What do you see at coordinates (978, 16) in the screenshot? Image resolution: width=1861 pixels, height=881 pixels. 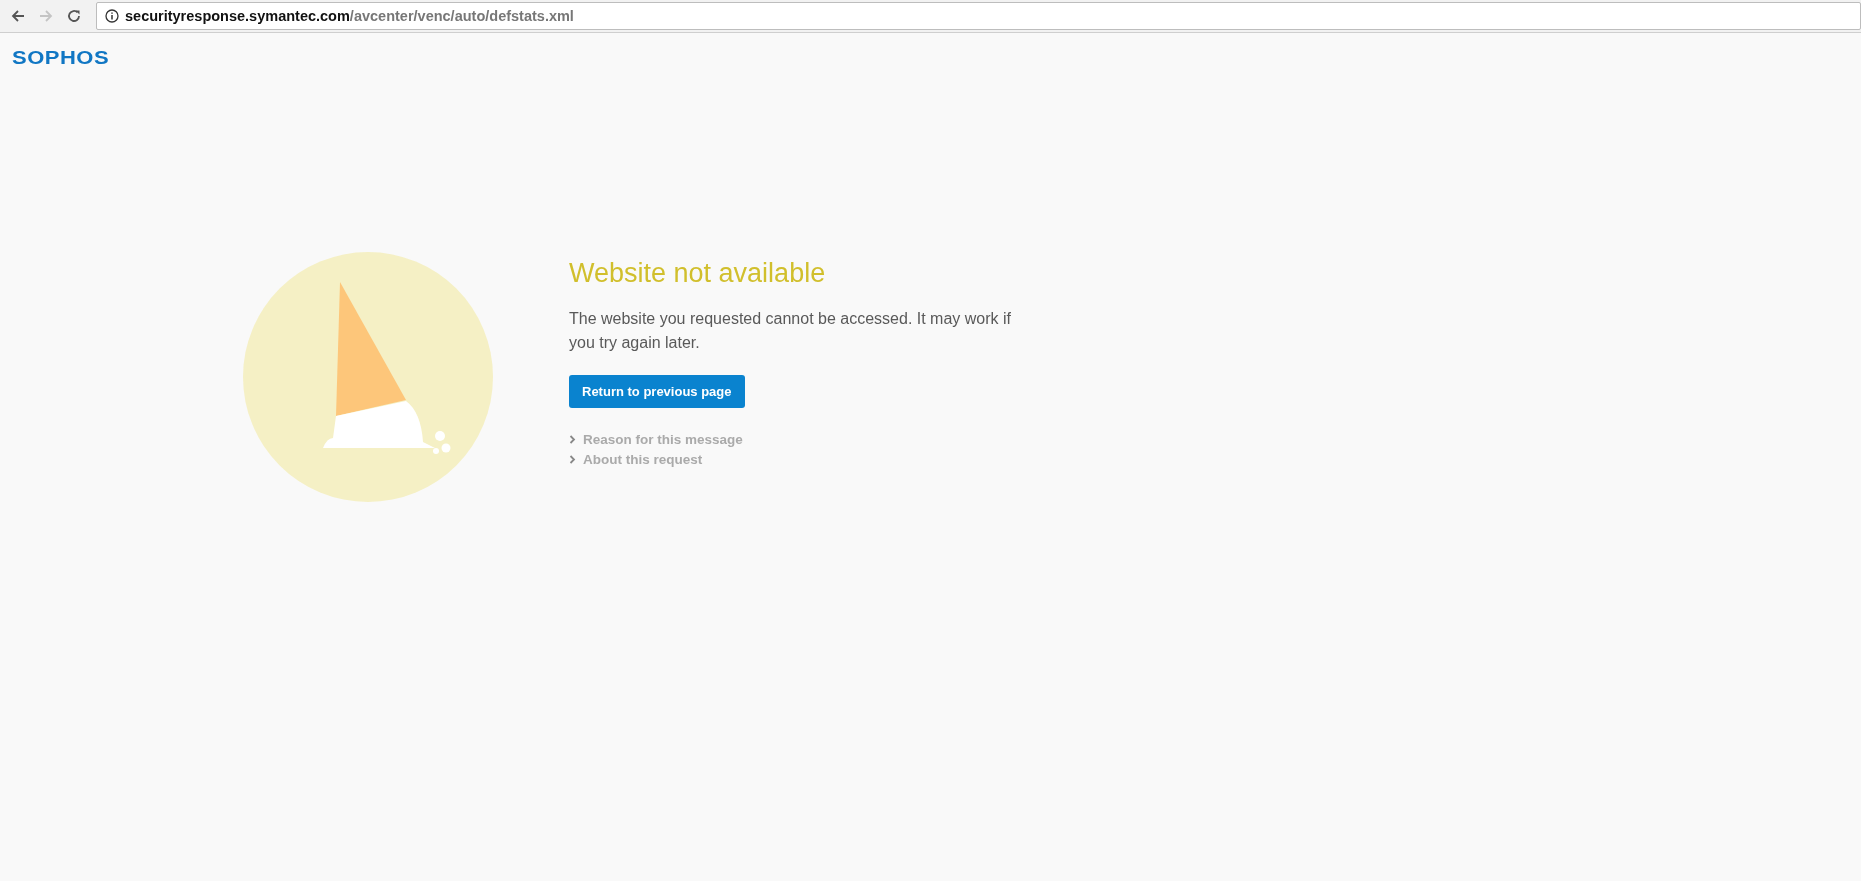 I see `address-bar: securityresponse.symantec.com/avcenter/venc/auto/defstats.xml` at bounding box center [978, 16].